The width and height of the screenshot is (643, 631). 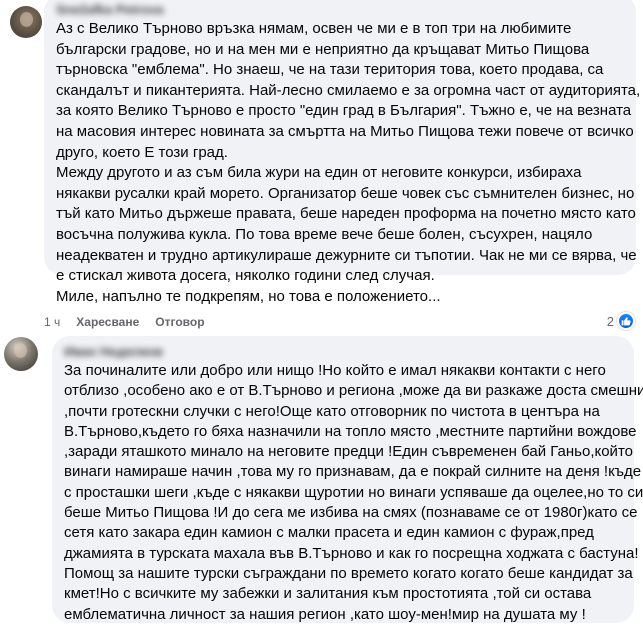 I want to click on like-button: Харесване, so click(x=107, y=322).